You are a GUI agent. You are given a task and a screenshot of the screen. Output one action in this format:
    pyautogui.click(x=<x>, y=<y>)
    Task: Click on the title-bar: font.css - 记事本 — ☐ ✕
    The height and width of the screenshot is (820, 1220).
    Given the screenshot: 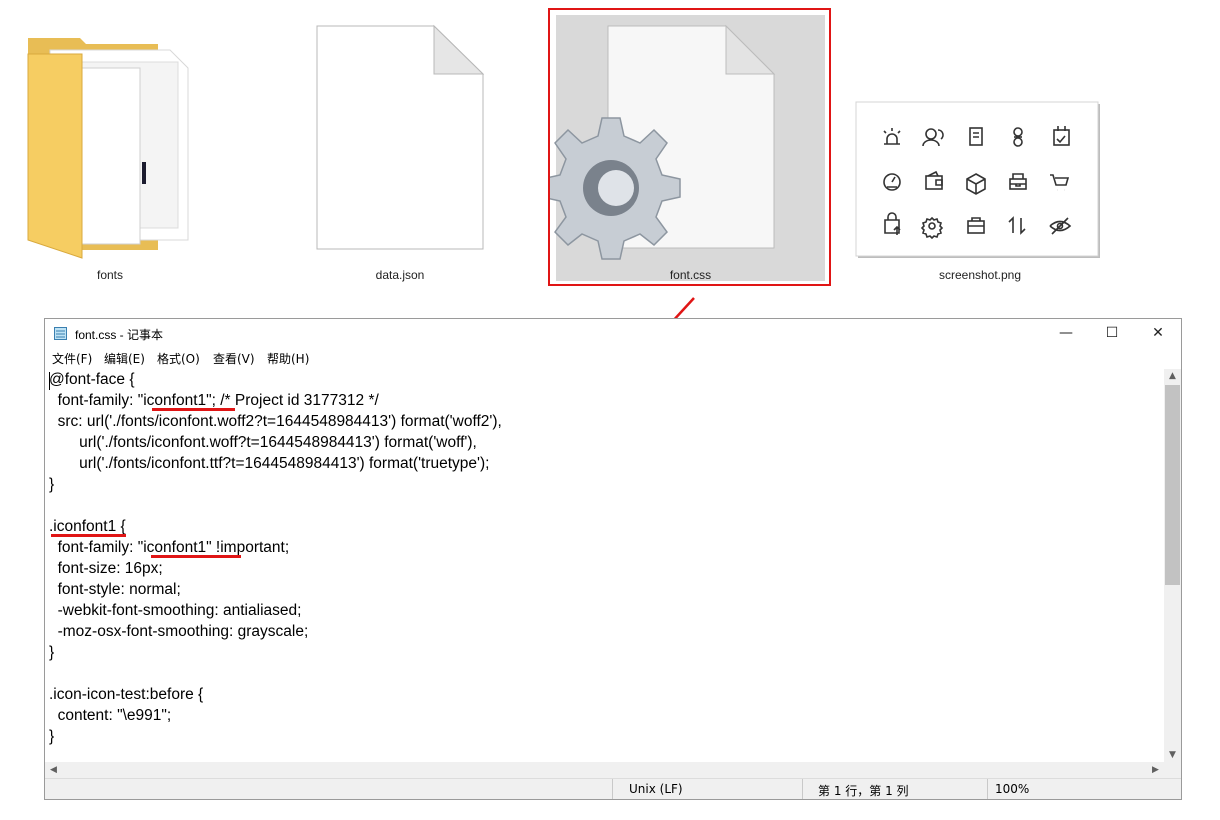 What is the action you would take?
    pyautogui.click(x=613, y=333)
    